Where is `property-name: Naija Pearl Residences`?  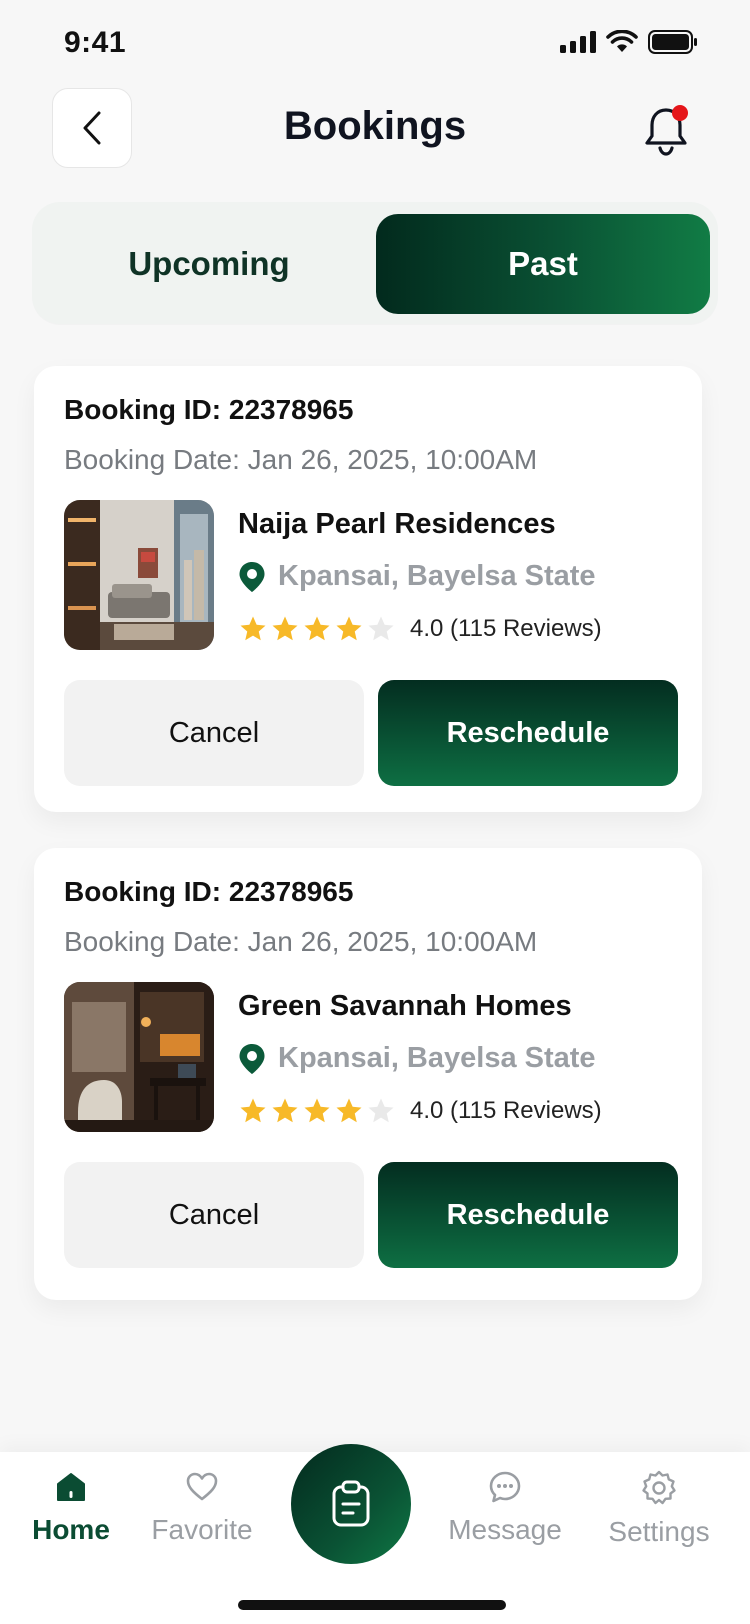
property-name: Naija Pearl Residences is located at coordinates (397, 524).